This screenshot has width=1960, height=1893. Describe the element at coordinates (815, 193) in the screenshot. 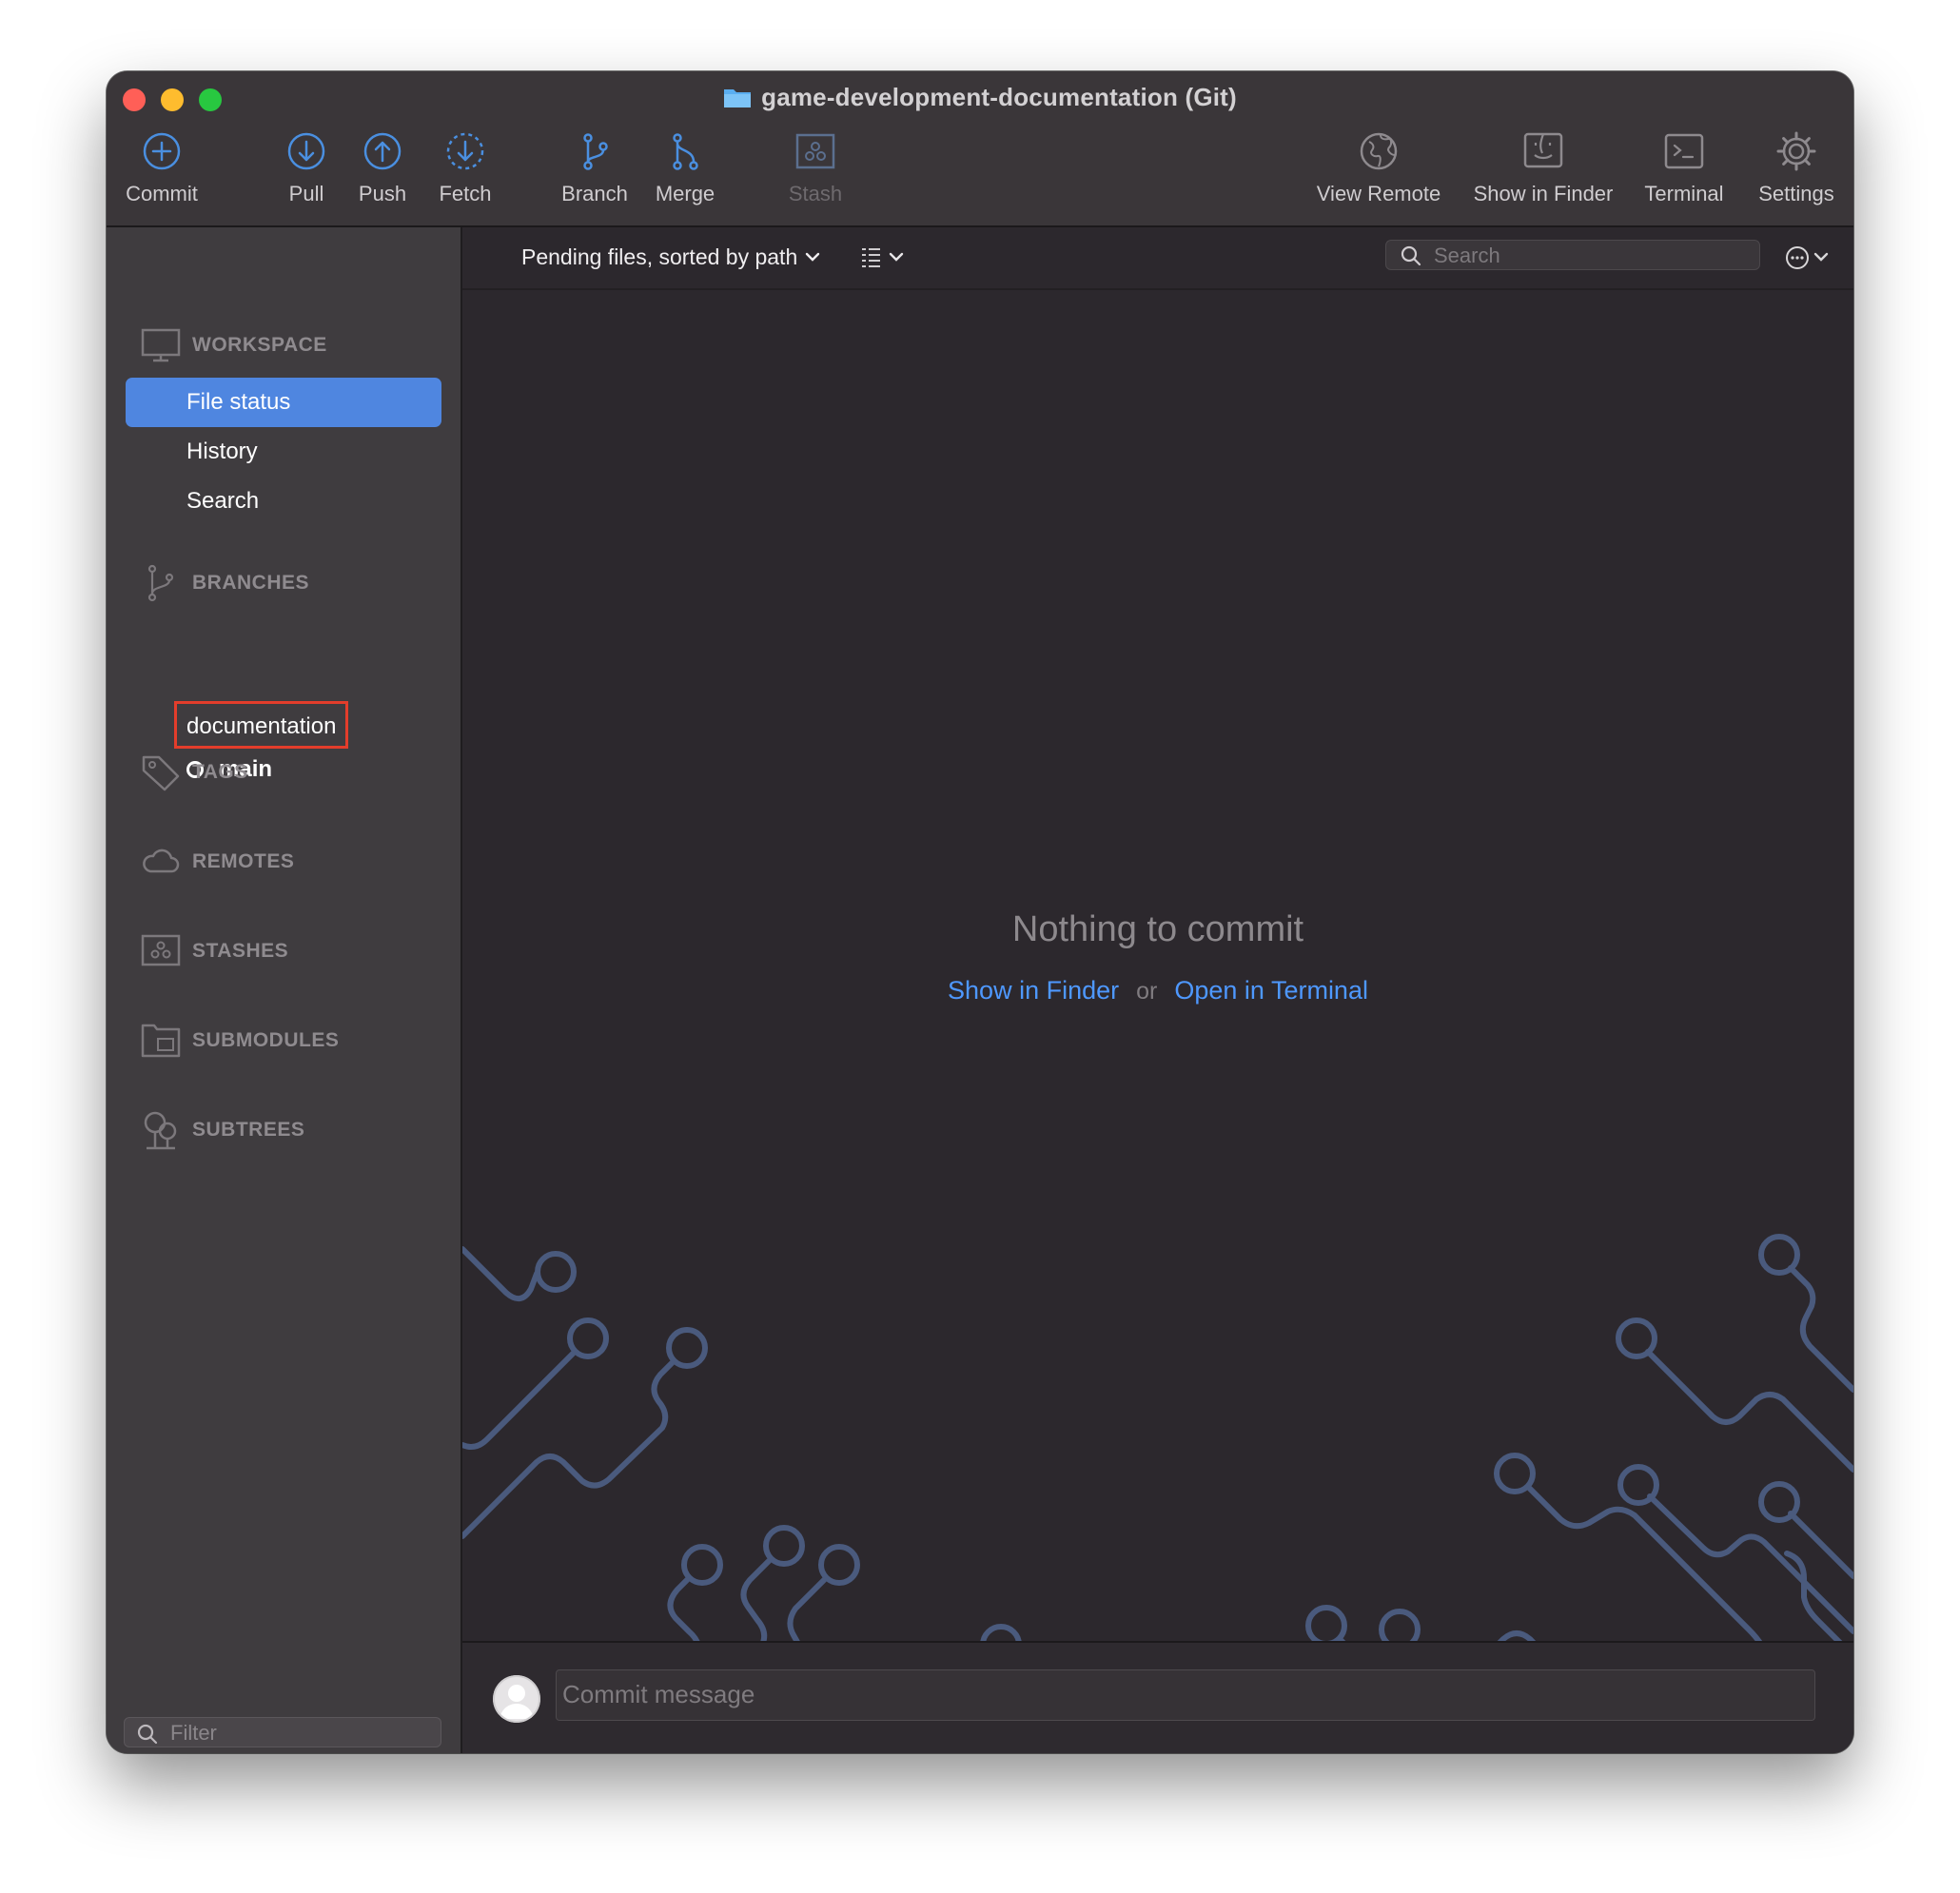

I see `stash-label: Stash` at that location.